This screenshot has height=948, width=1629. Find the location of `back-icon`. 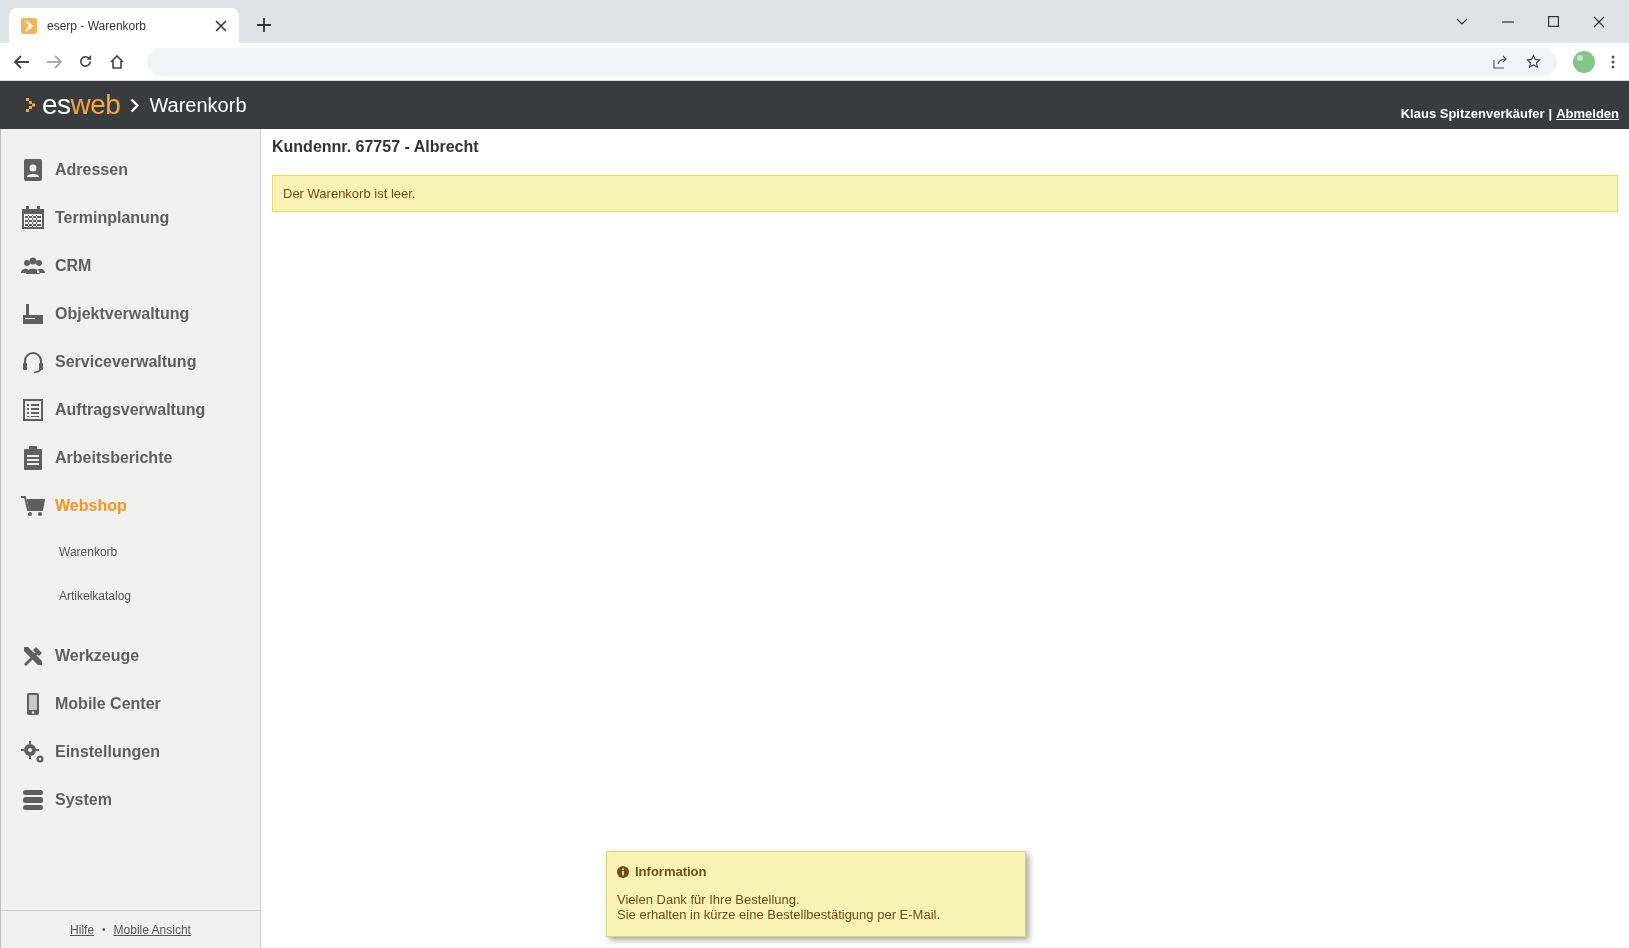

back-icon is located at coordinates (22, 61).